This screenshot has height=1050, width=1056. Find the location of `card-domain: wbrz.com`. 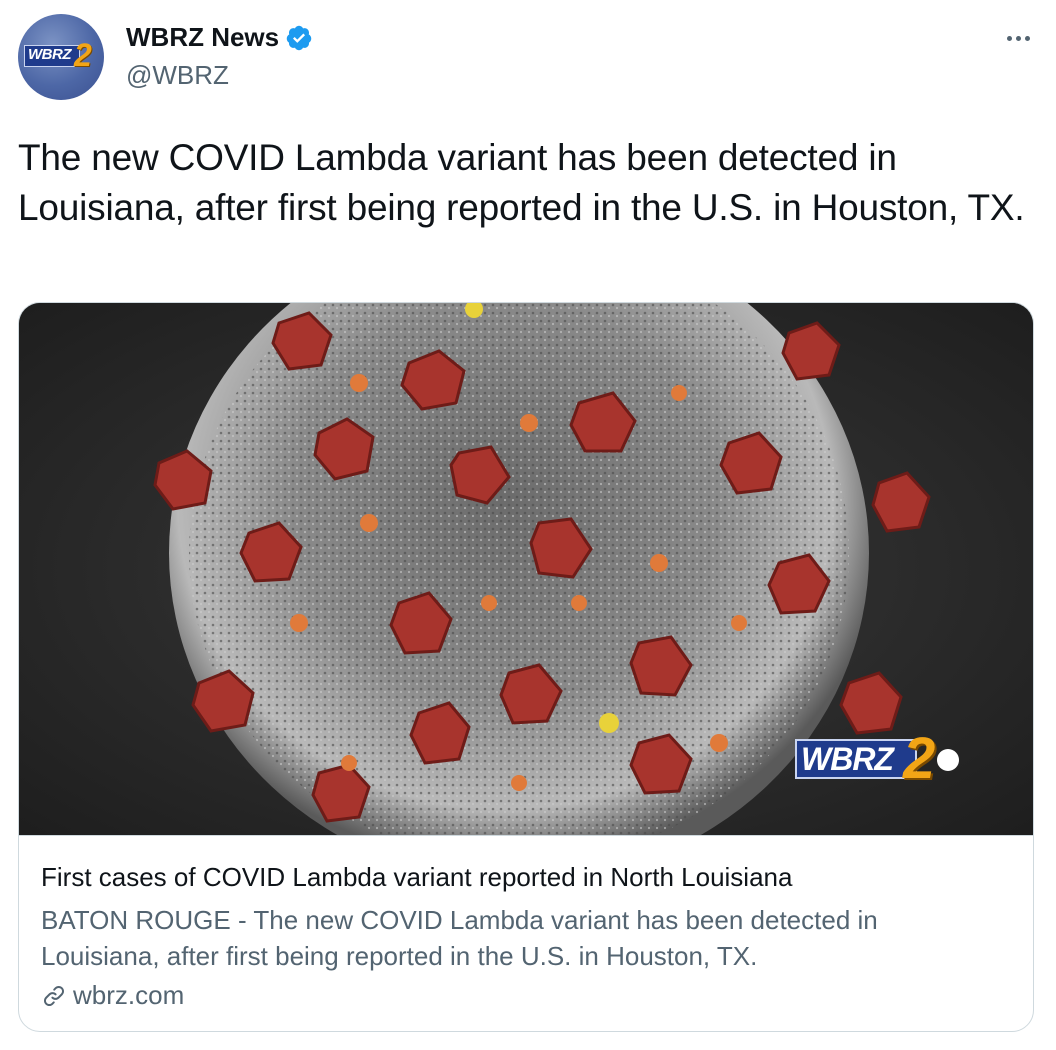

card-domain: wbrz.com is located at coordinates (112, 995).